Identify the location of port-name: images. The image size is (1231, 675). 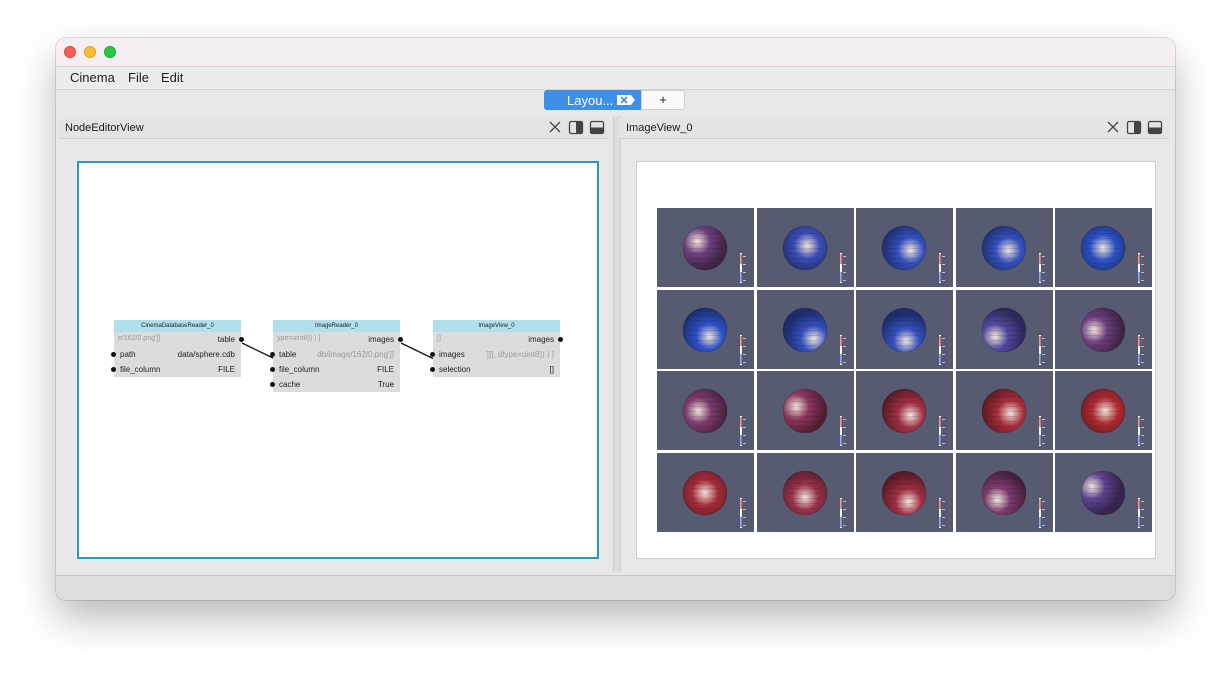
(452, 354).